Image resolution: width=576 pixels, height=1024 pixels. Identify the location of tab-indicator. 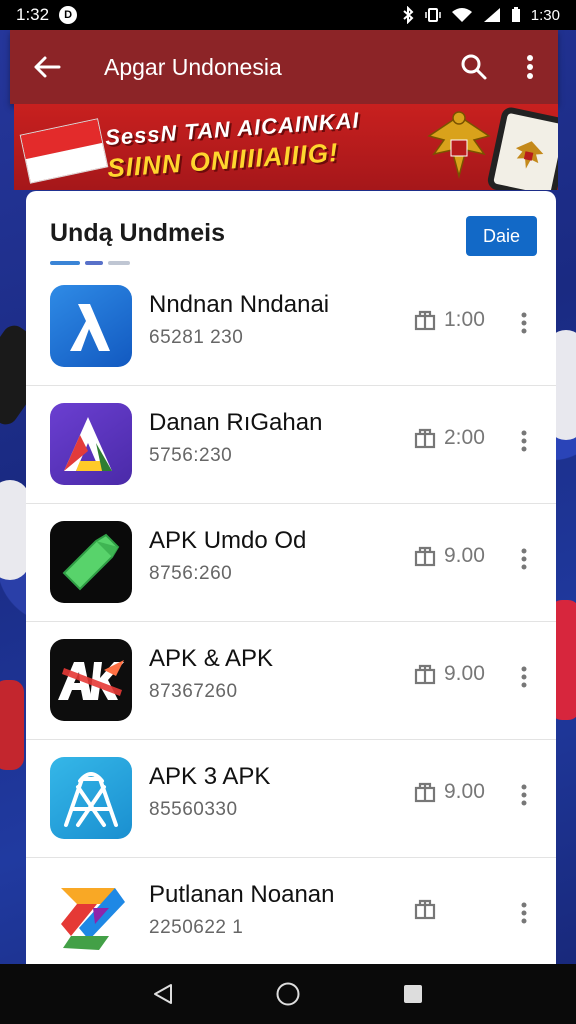
(90, 263).